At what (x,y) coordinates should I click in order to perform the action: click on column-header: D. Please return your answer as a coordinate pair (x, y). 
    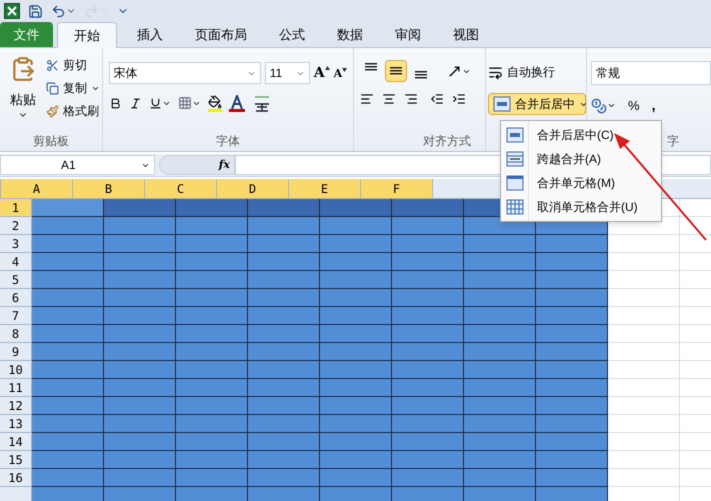
    Looking at the image, I should click on (253, 189).